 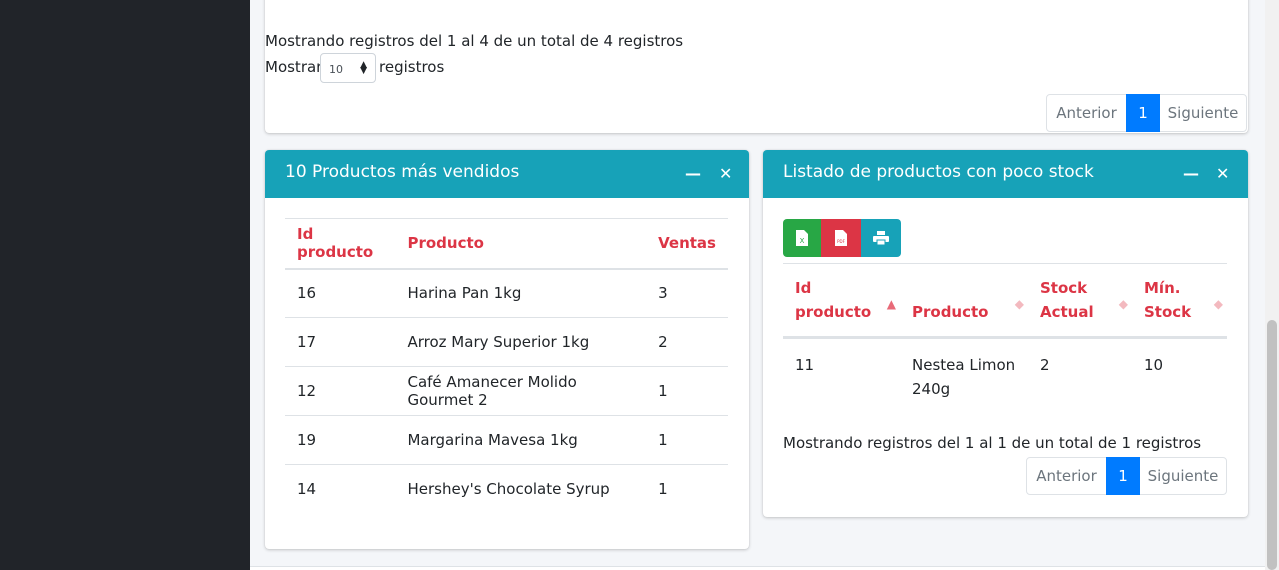 What do you see at coordinates (307, 293) in the screenshot?
I see `cell: 16` at bounding box center [307, 293].